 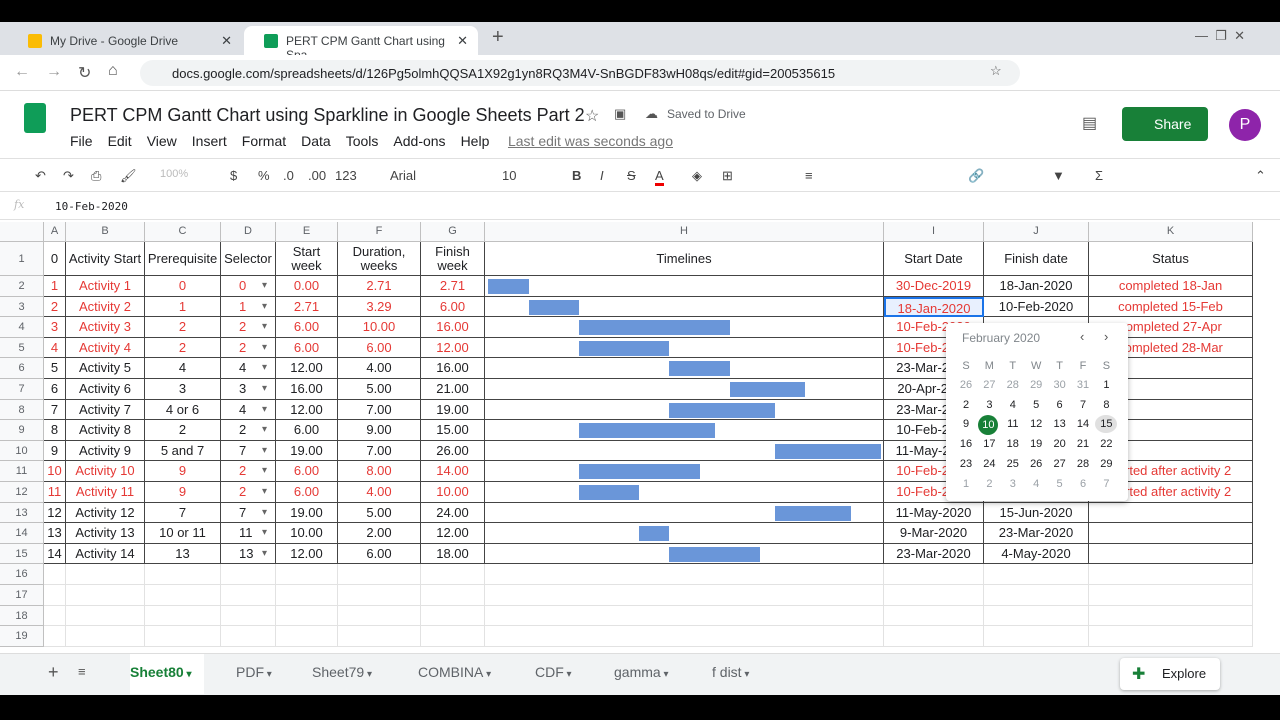 What do you see at coordinates (1260, 176) in the screenshot?
I see `collapse-icon: ⌃` at bounding box center [1260, 176].